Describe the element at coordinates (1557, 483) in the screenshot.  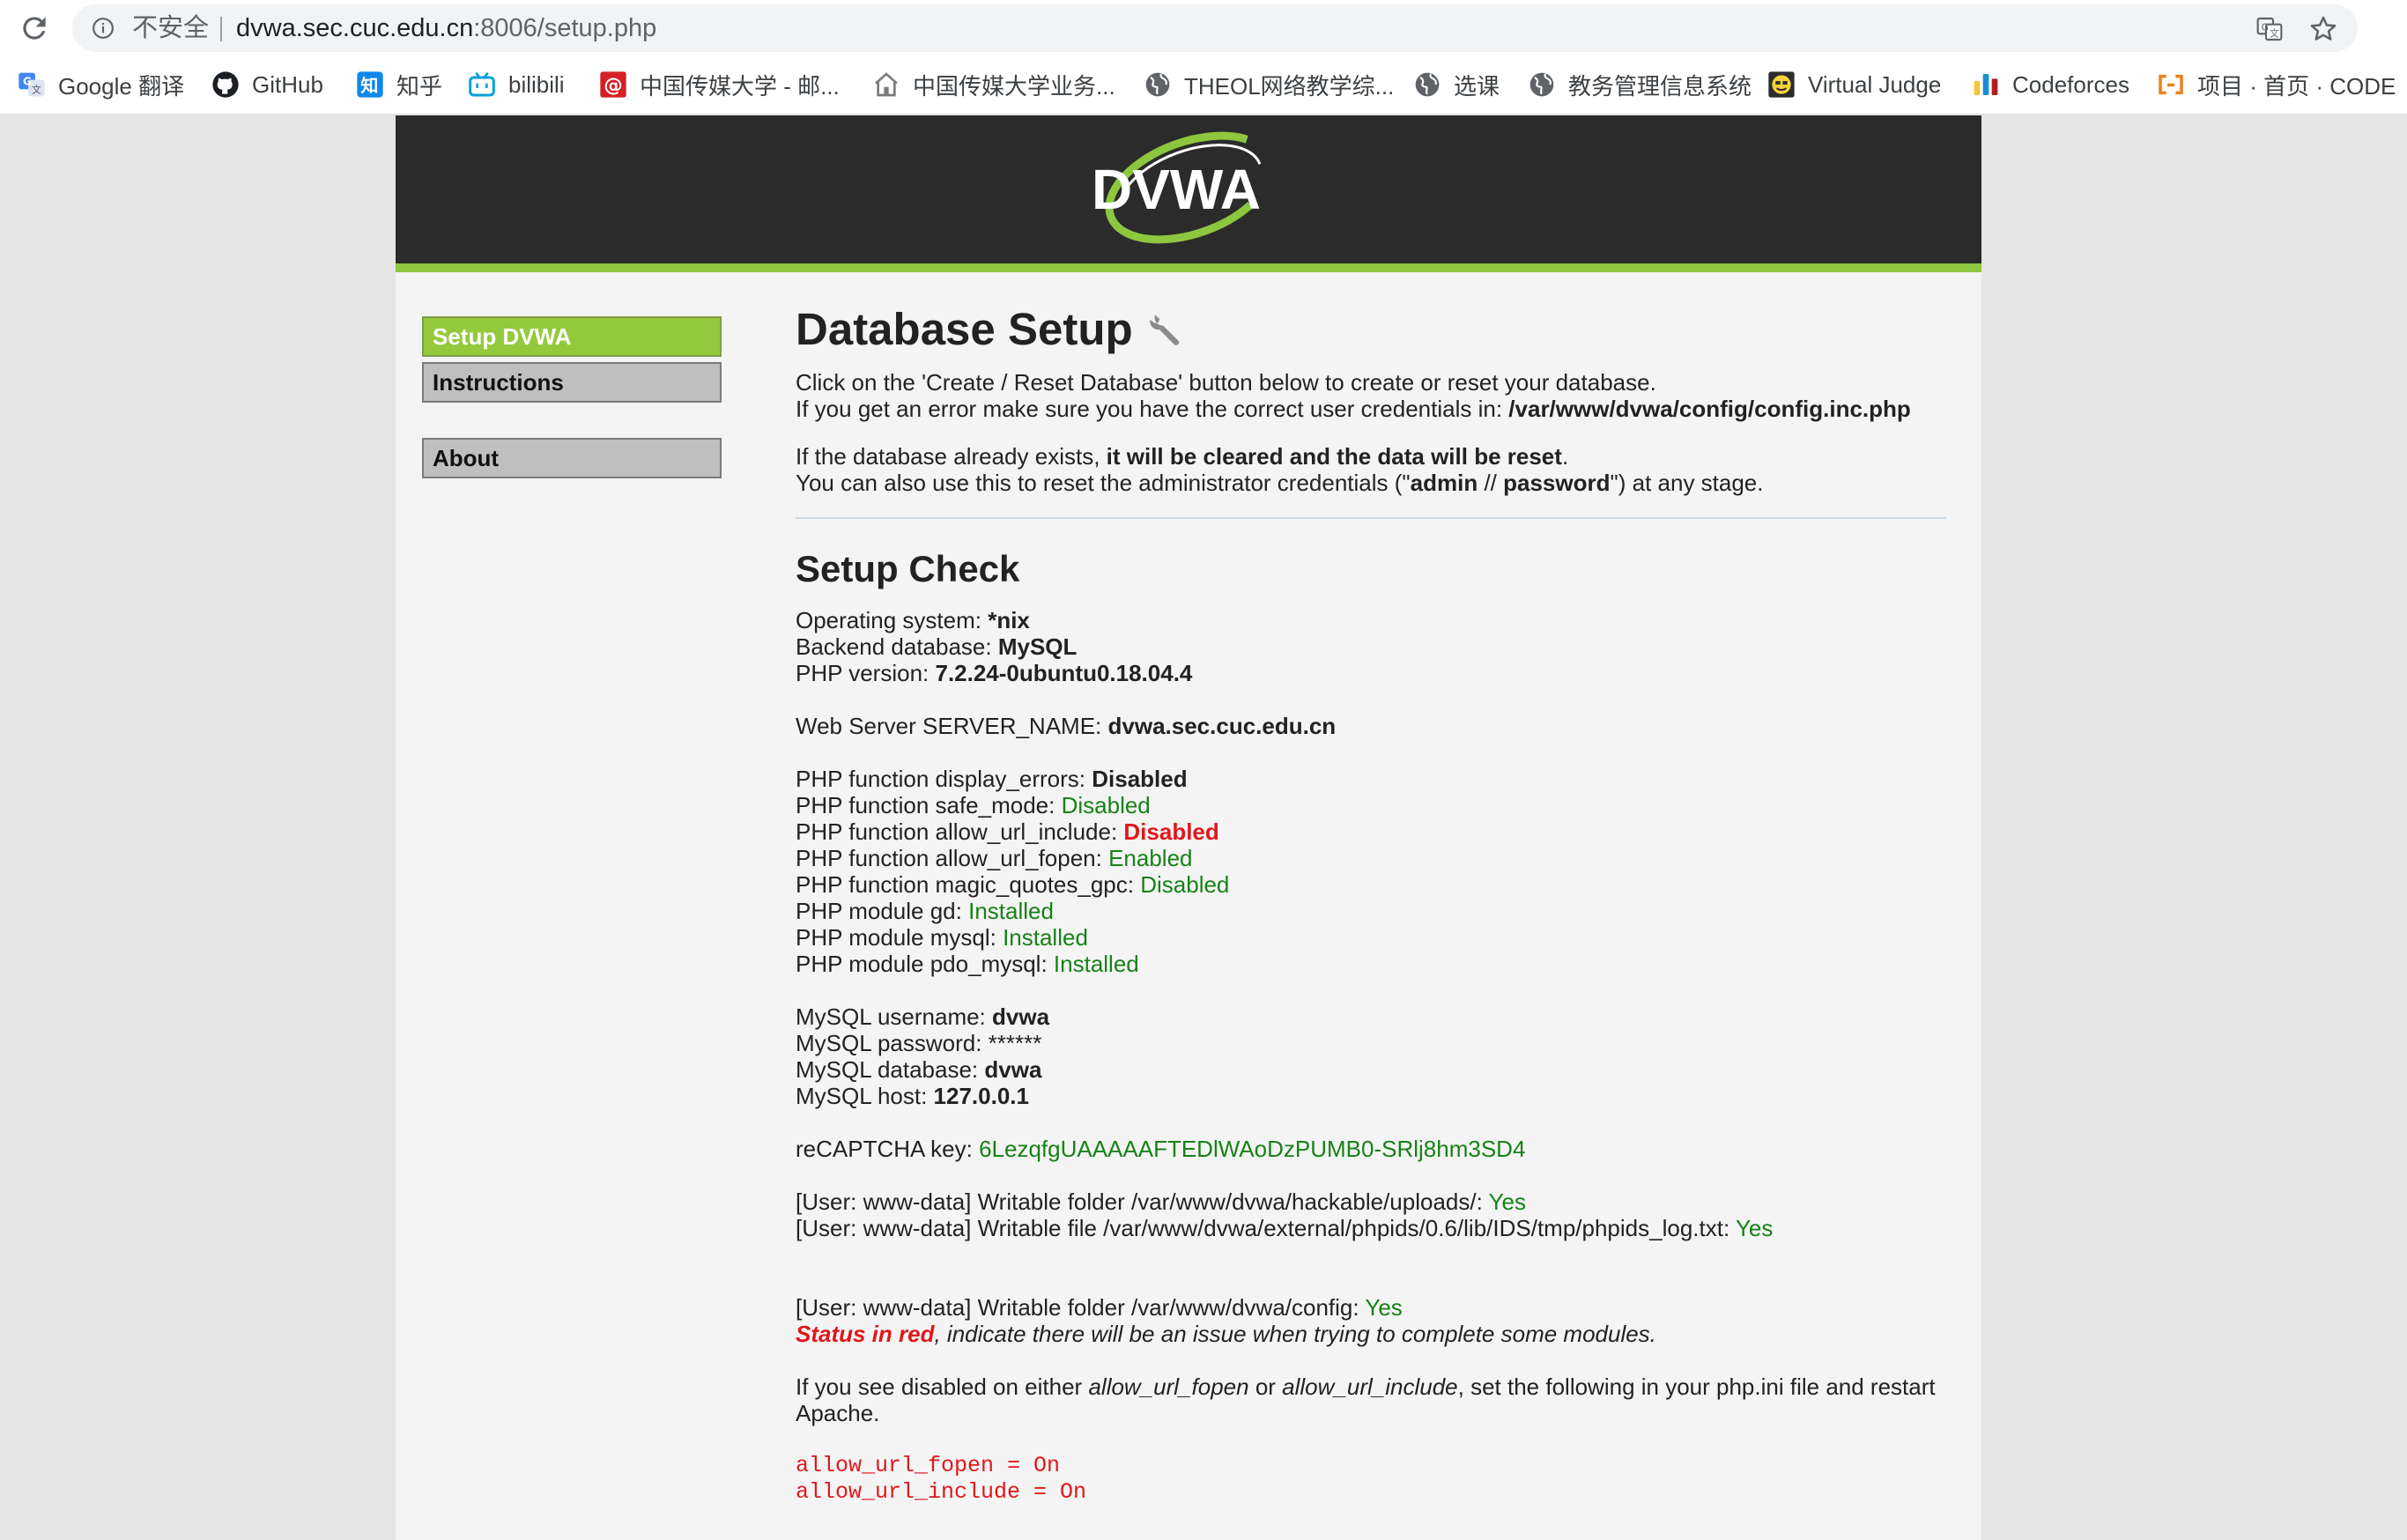
I see `admin-password: password` at that location.